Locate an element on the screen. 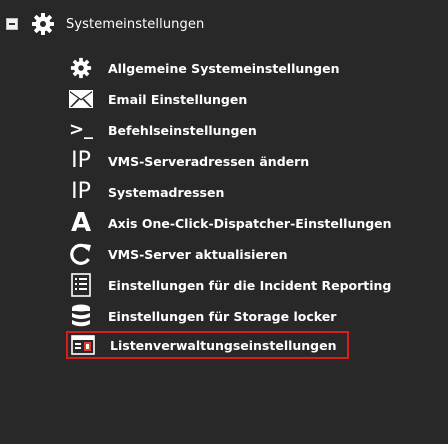 This screenshot has height=444, width=448. axis-a-icon: A is located at coordinates (81, 223).